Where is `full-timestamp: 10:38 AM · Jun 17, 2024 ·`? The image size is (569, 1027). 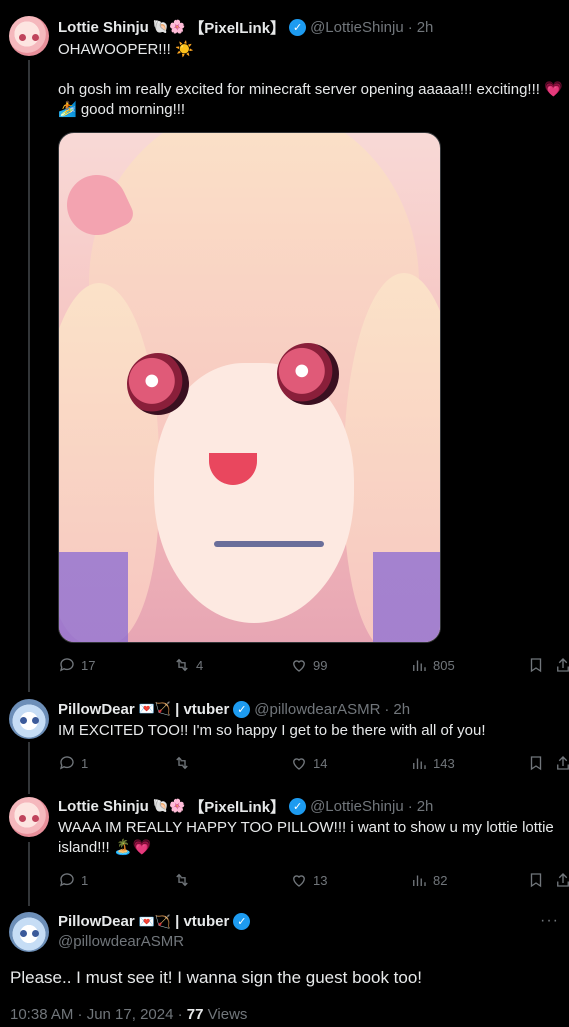 full-timestamp: 10:38 AM · Jun 17, 2024 · is located at coordinates (96, 1014).